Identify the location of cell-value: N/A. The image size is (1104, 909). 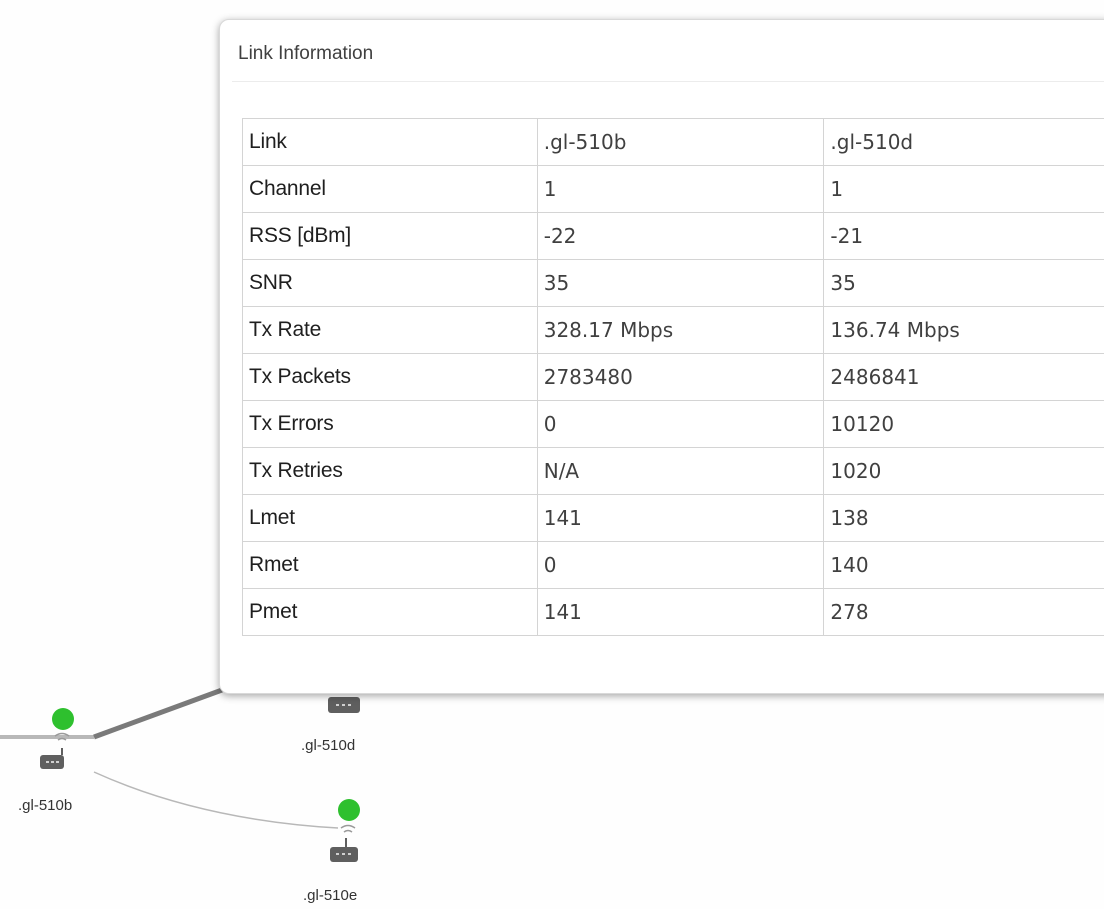
(680, 471).